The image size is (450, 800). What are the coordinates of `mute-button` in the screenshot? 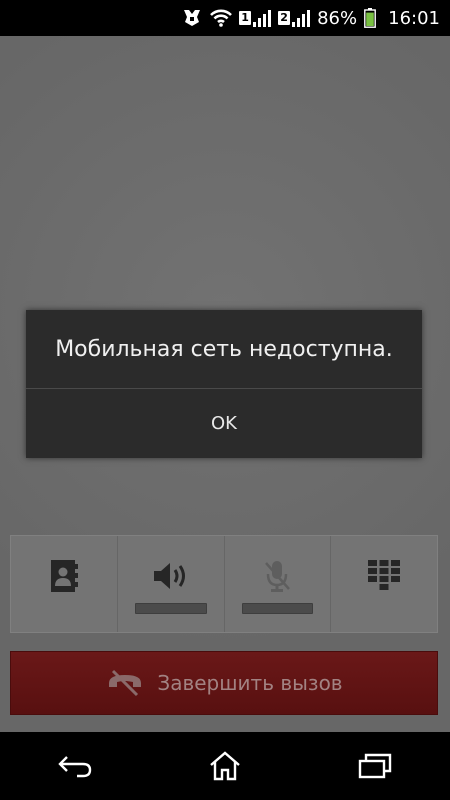 It's located at (278, 584).